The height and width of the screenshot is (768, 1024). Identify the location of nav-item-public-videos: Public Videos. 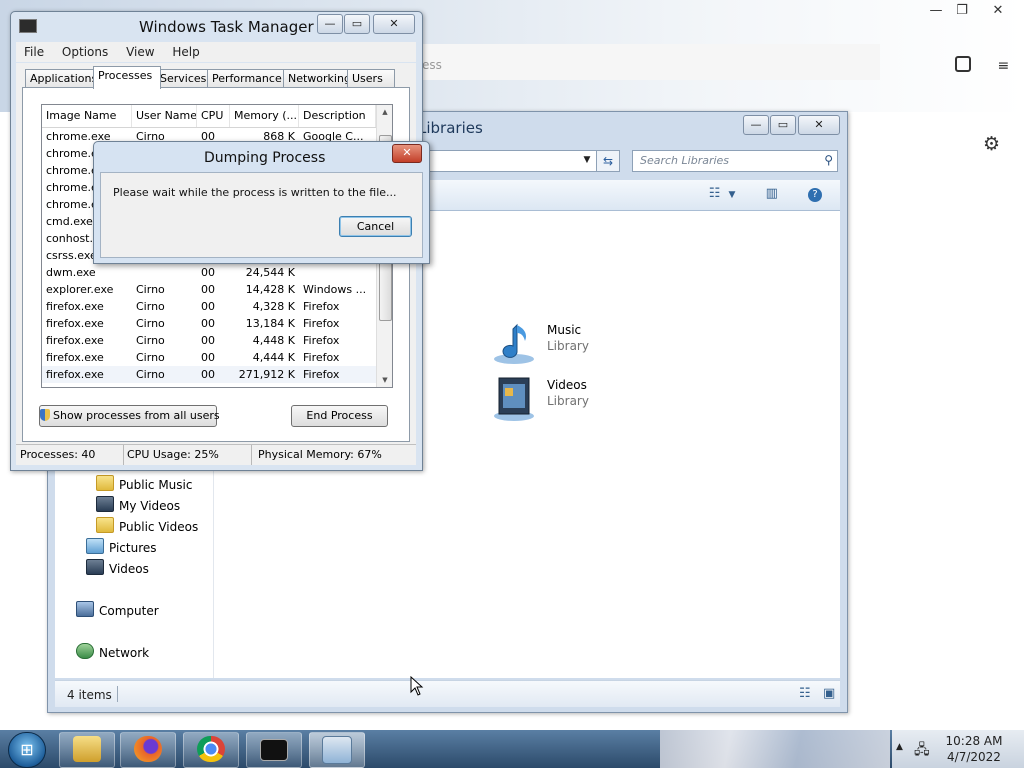
(147, 527).